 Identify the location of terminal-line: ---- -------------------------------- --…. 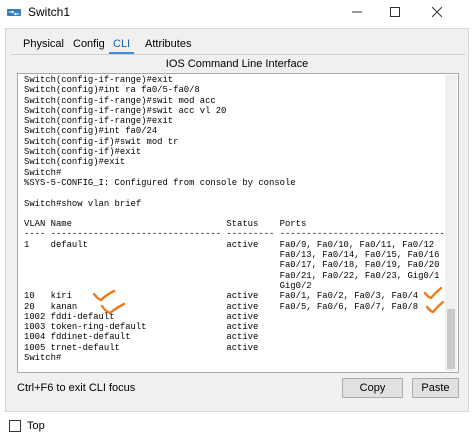
(234, 234).